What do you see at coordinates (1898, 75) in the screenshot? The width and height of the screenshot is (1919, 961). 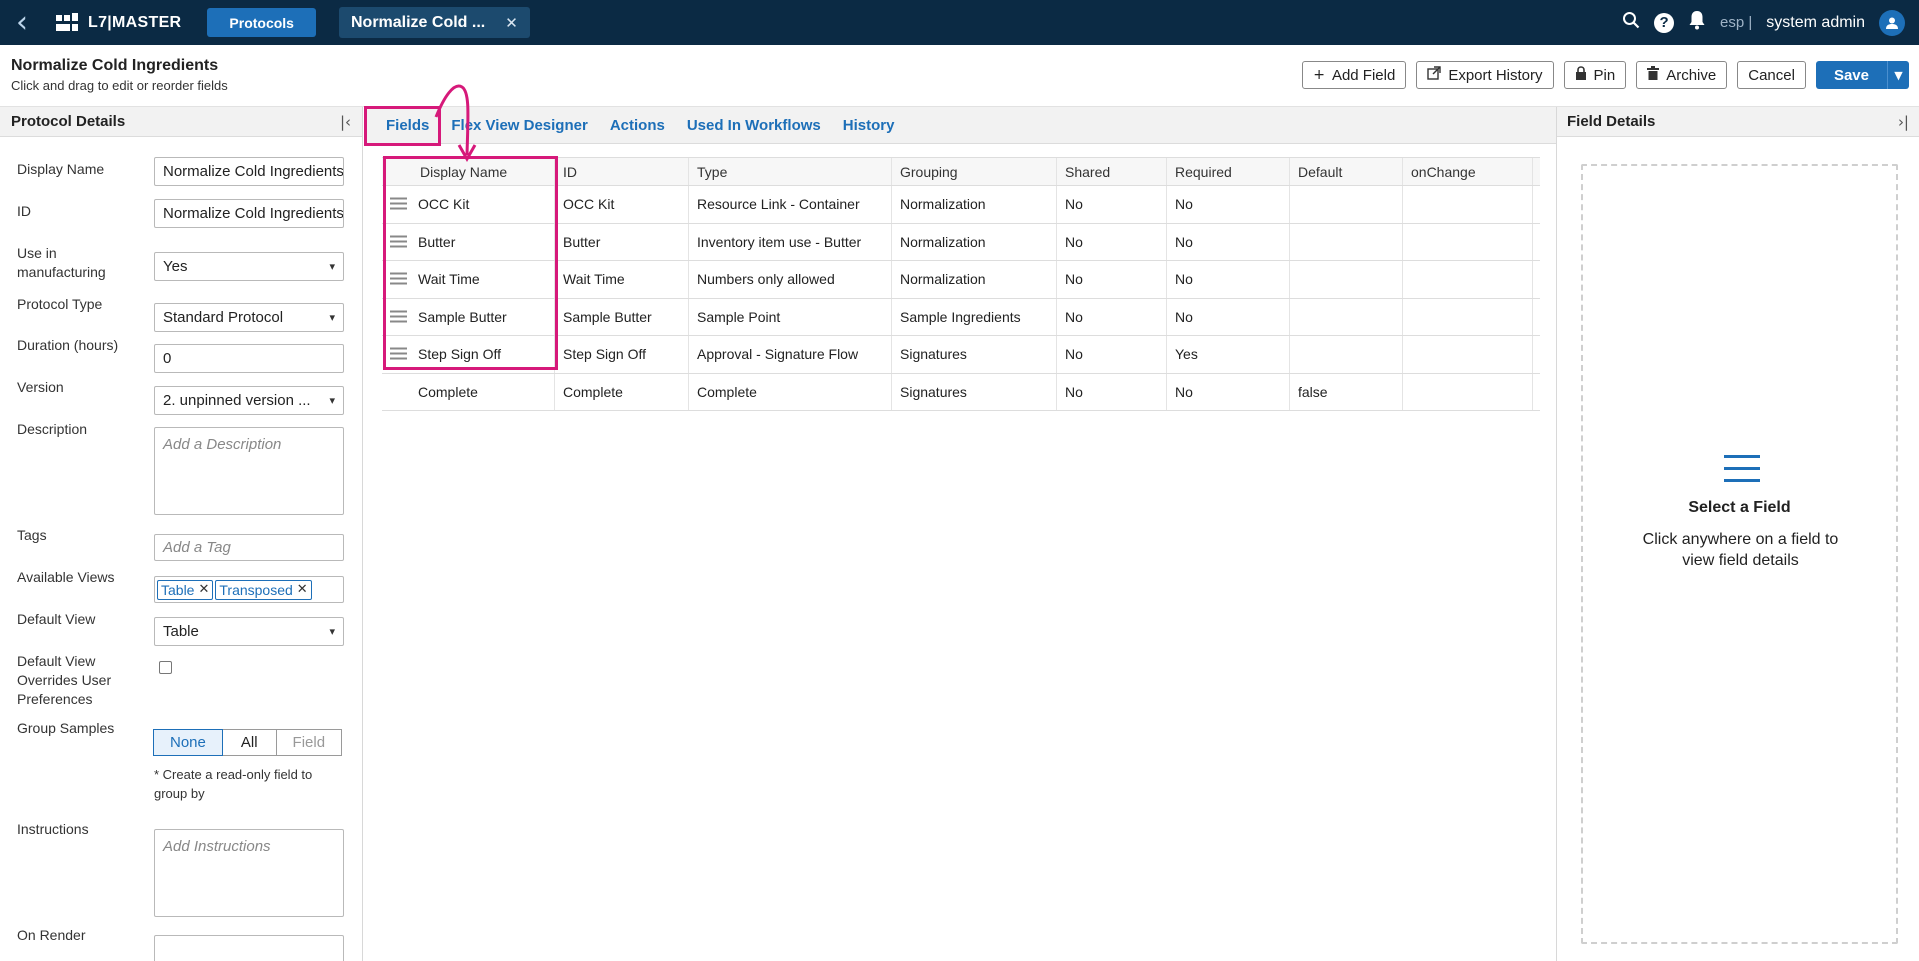 I see `save-dropdown-caret-icon: ▼` at bounding box center [1898, 75].